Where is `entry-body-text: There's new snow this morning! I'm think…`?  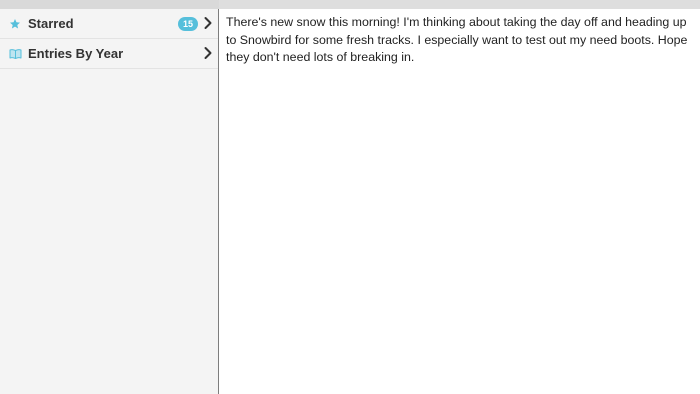 entry-body-text: There's new snow this morning! I'm think… is located at coordinates (457, 40).